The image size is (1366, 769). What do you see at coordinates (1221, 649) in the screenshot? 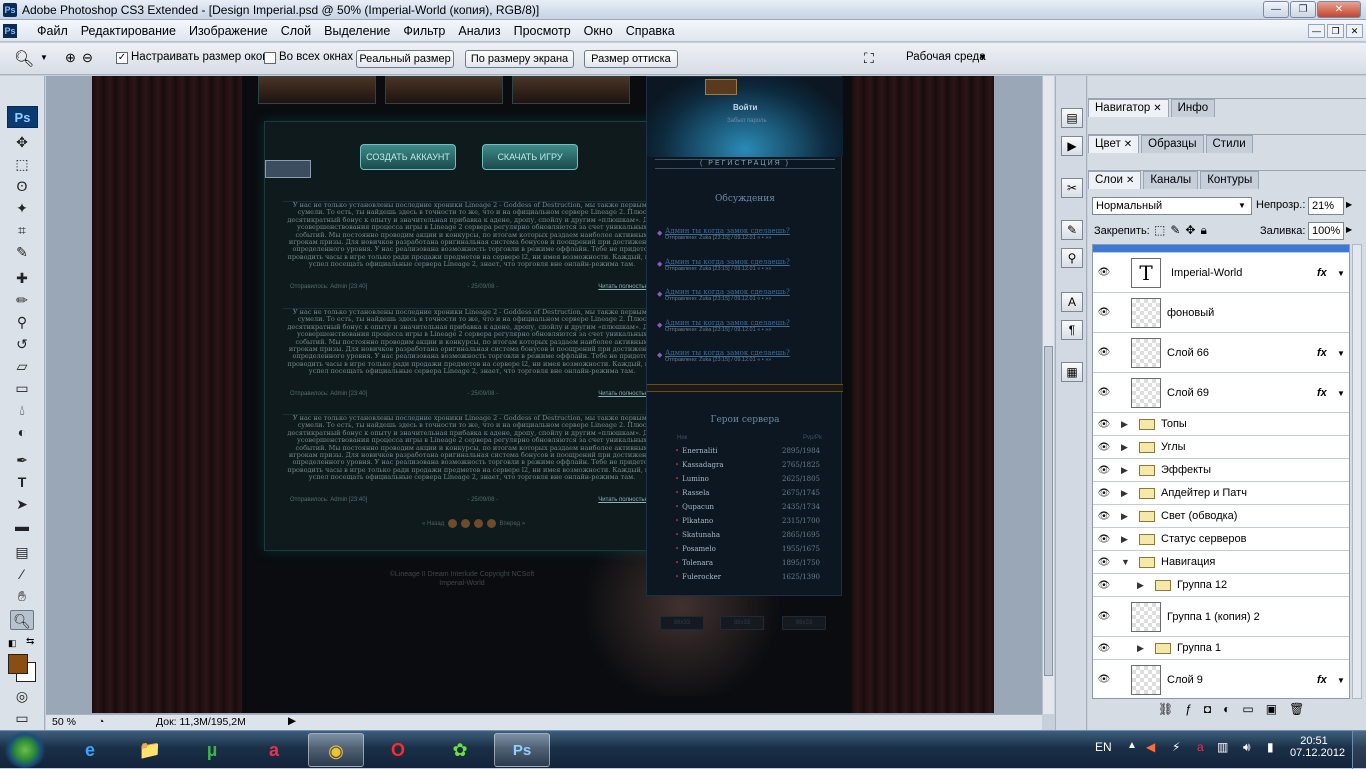
I see `group-row: 👁︎ ▶ Группа 1` at bounding box center [1221, 649].